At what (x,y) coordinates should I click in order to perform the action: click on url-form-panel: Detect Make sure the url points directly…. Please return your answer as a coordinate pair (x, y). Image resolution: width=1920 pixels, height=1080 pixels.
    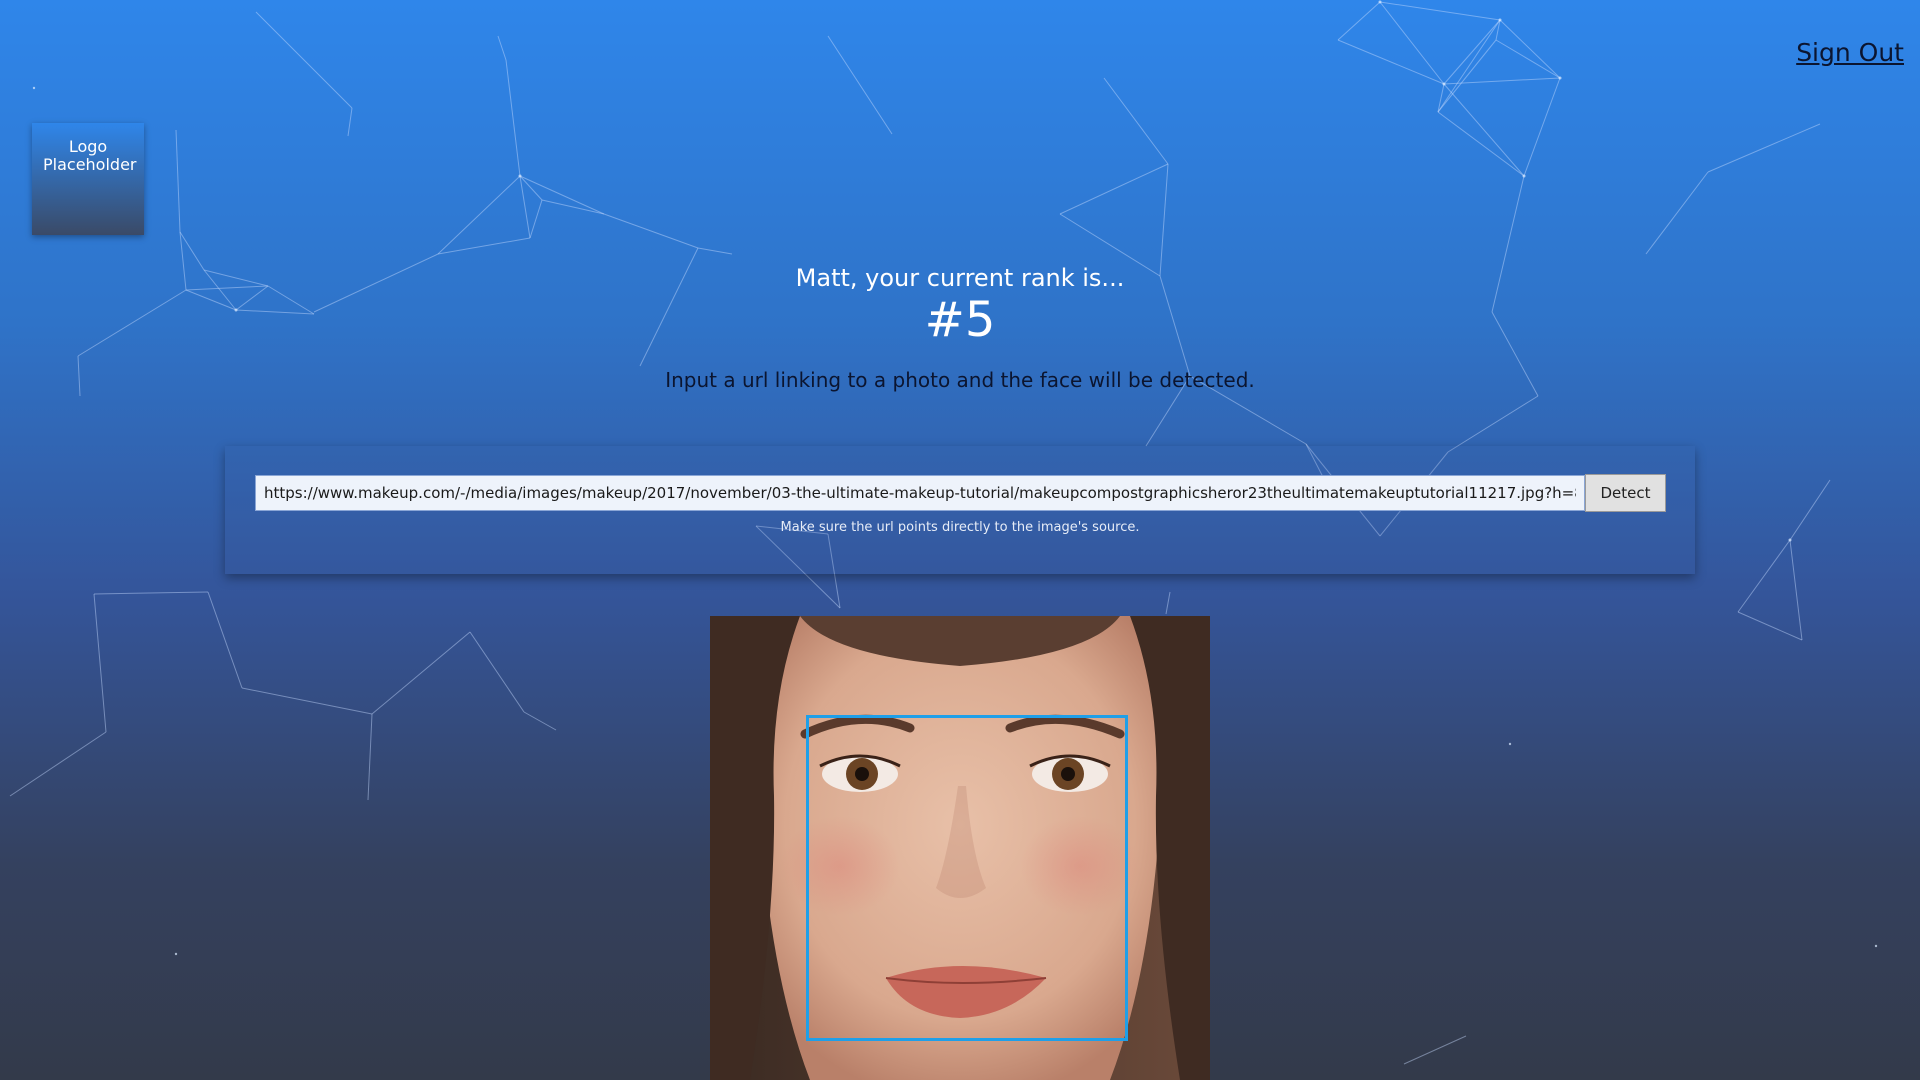
    Looking at the image, I should click on (960, 510).